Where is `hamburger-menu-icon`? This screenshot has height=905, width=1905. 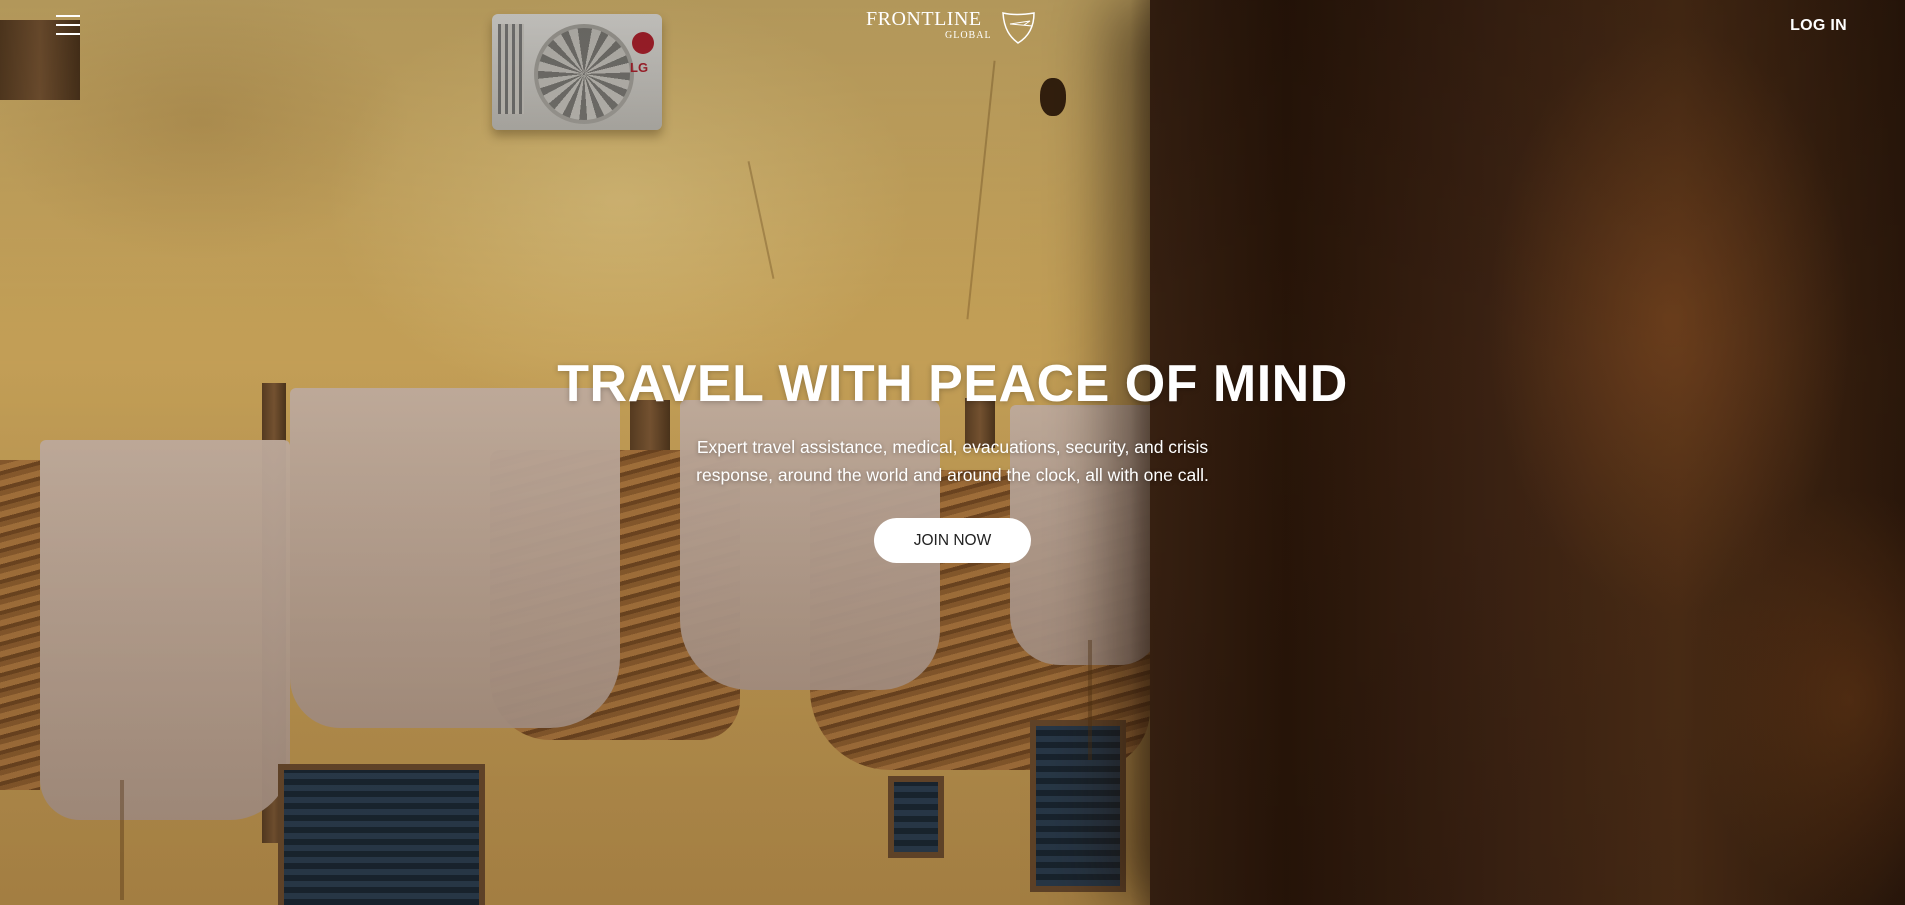 hamburger-menu-icon is located at coordinates (68, 25).